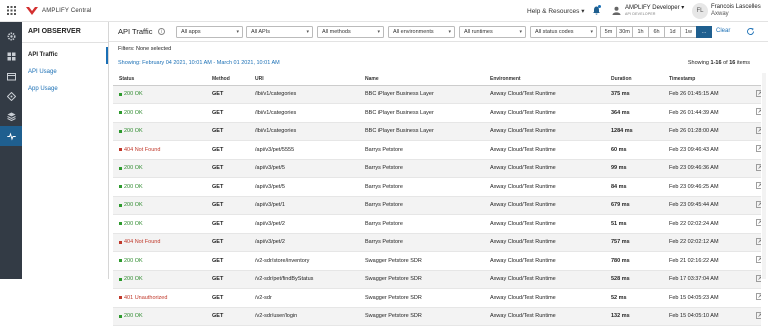 This screenshot has height=326, width=768. I want to click on status-badge: 404 Not Found, so click(139, 242).